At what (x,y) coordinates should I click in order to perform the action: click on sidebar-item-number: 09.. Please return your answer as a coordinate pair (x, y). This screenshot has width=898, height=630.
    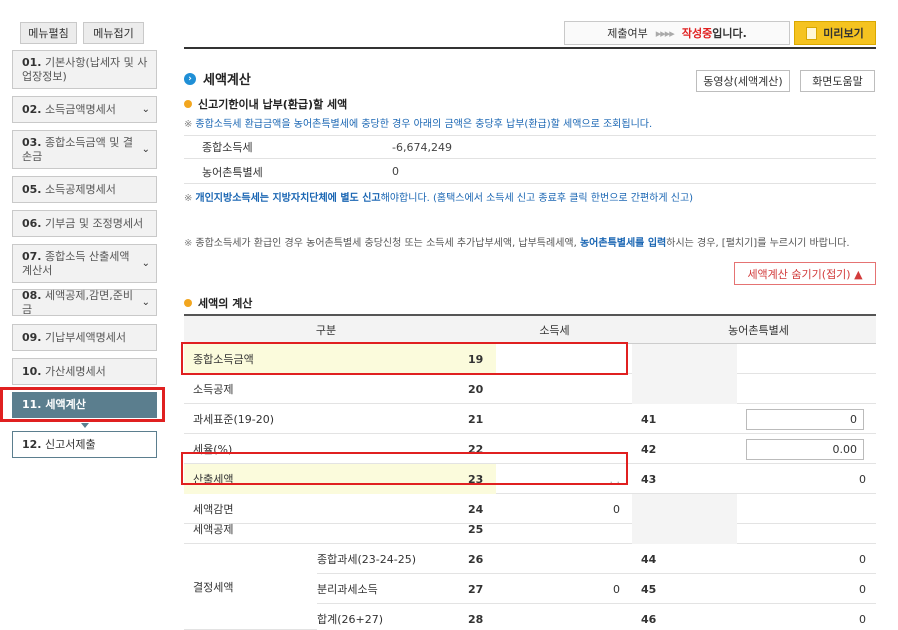
    Looking at the image, I should click on (32, 337).